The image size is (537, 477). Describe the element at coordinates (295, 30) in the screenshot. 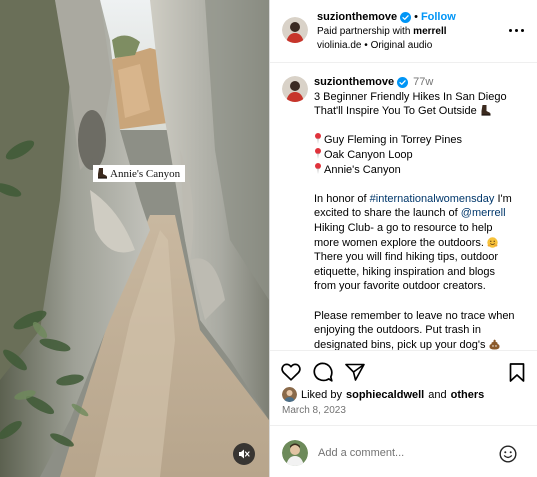

I see `author-avatar` at that location.